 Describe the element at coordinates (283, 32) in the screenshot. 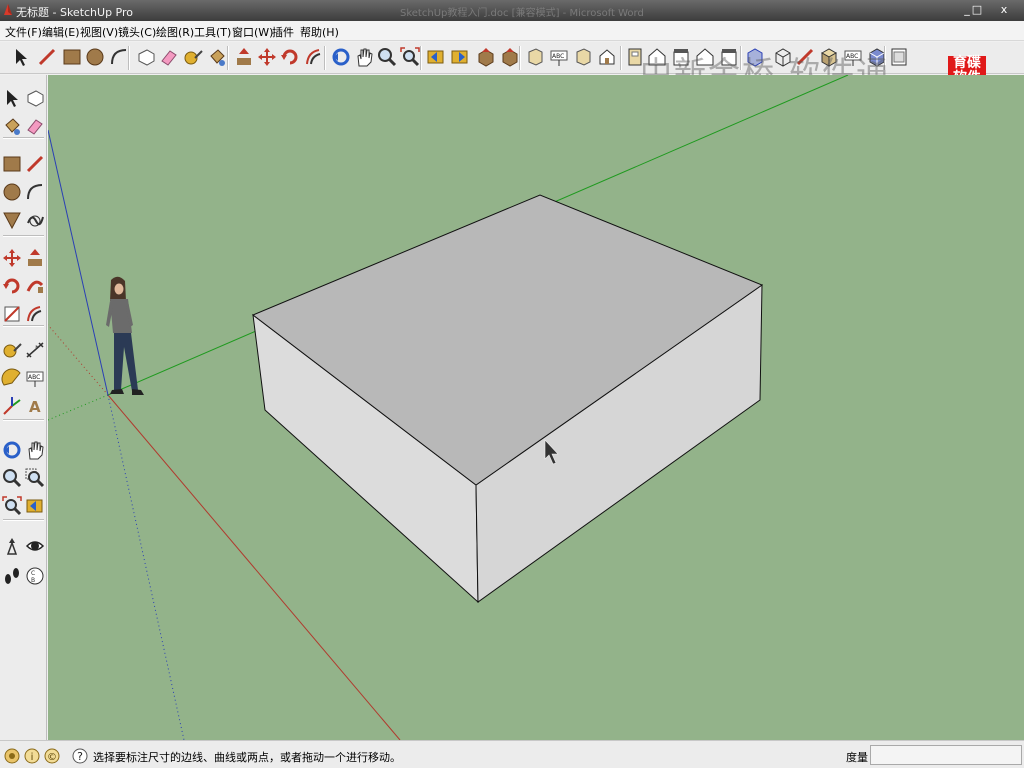

I see `menu-plugins: 插件` at that location.